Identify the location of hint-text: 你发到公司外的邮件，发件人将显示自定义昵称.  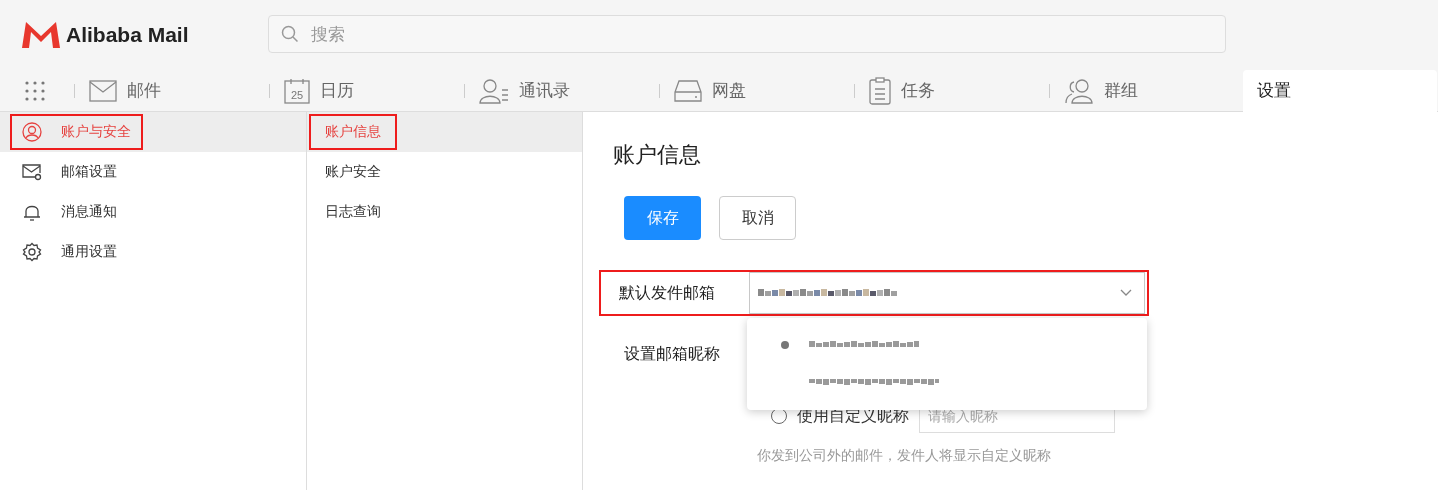
(904, 456).